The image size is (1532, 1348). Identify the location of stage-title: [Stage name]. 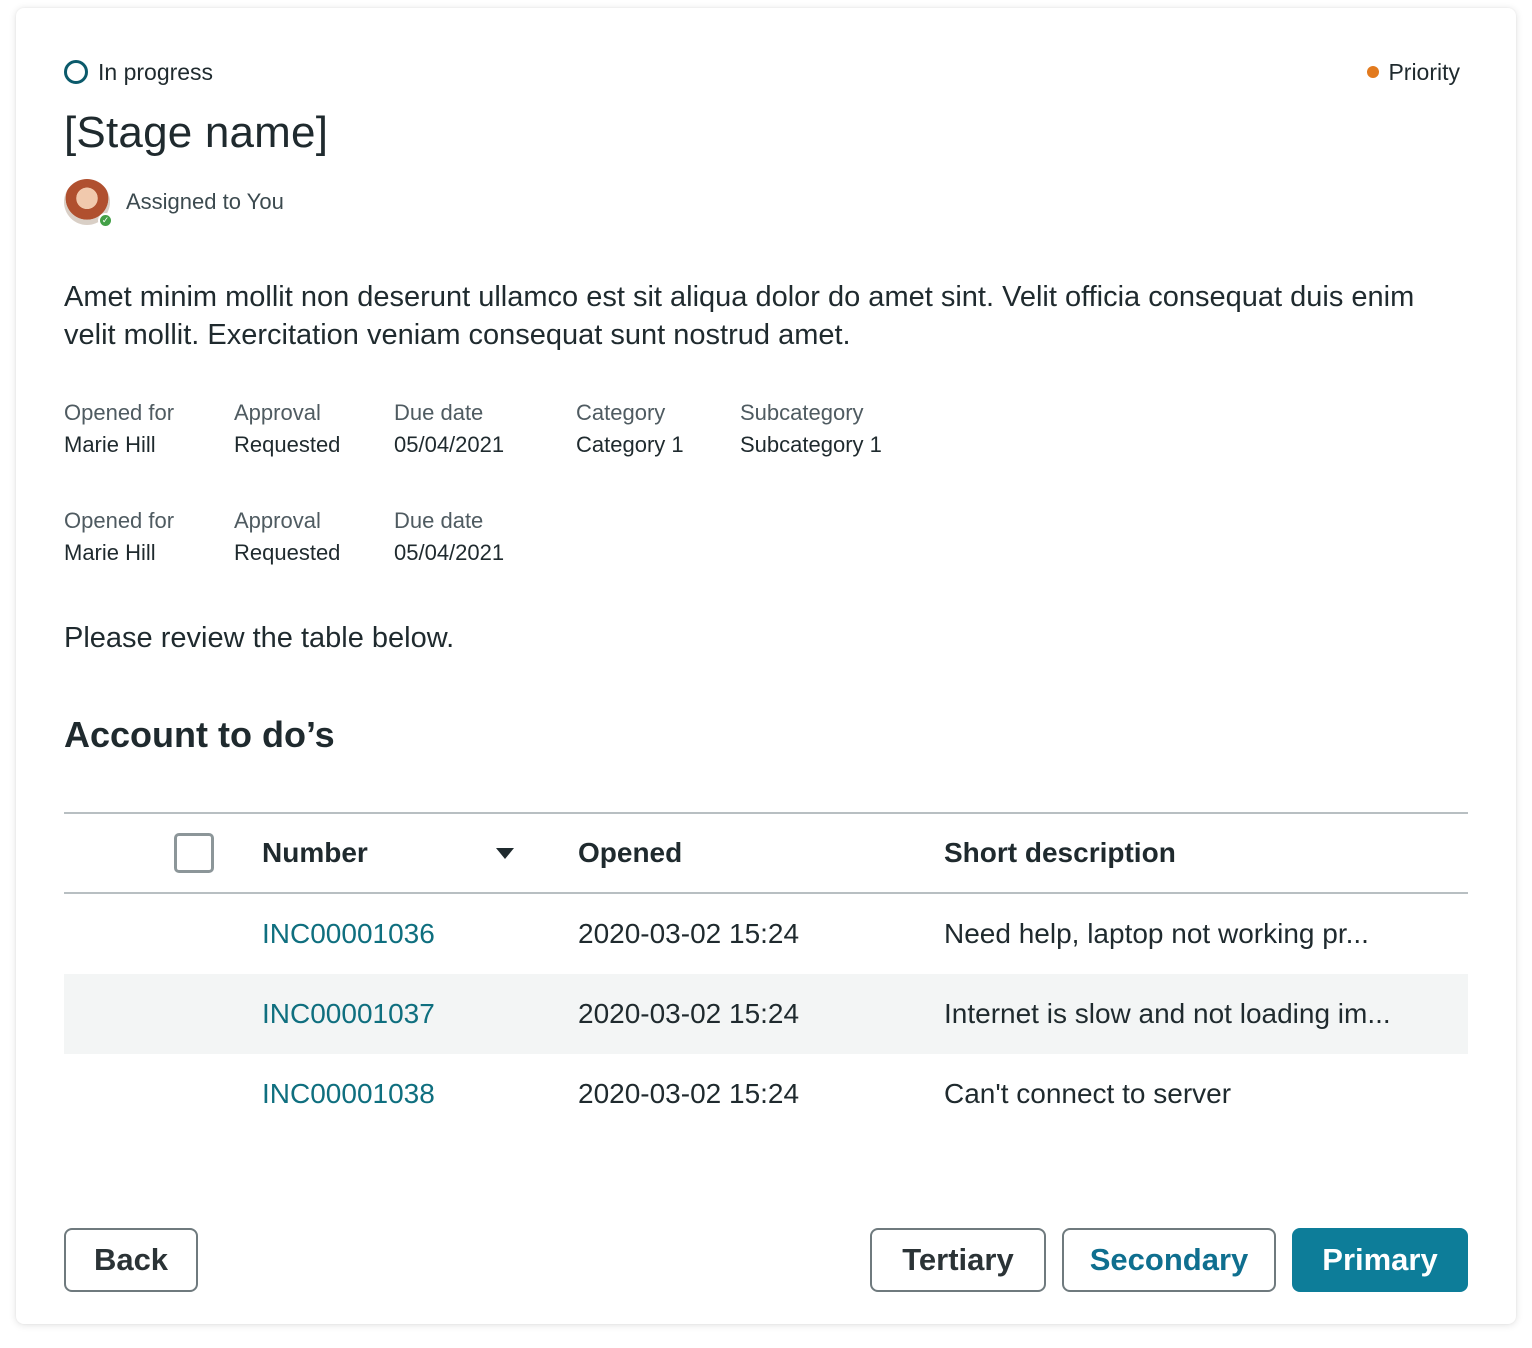
(196, 132).